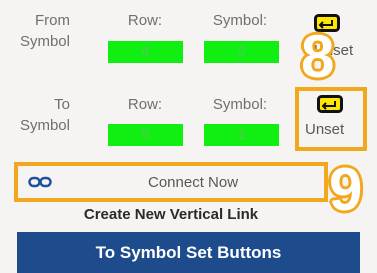  Describe the element at coordinates (188, 252) in the screenshot. I see `caption-bar: To Symbol Set Buttons` at that location.